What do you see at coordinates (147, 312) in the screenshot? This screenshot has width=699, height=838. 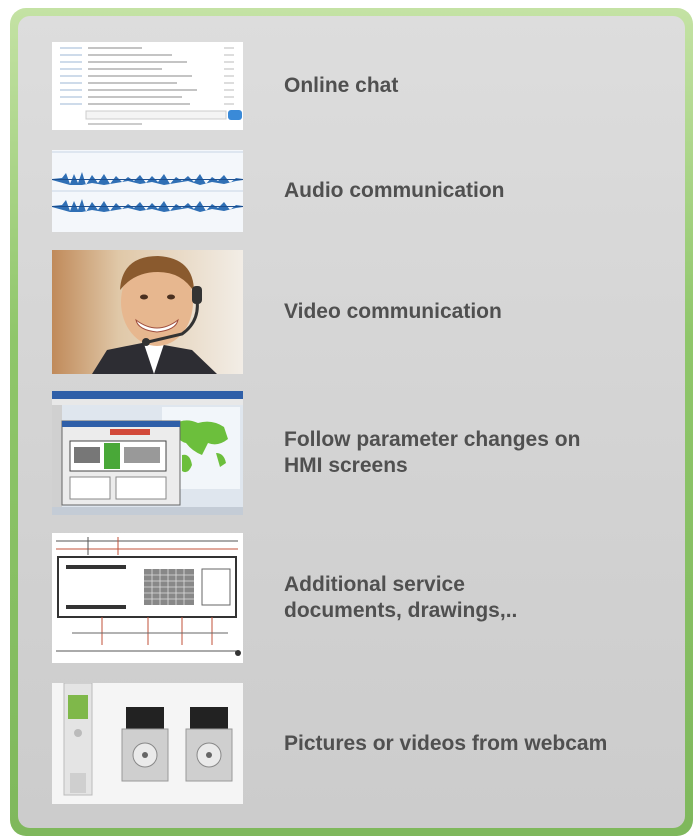 I see `headset-person-thumbnail` at bounding box center [147, 312].